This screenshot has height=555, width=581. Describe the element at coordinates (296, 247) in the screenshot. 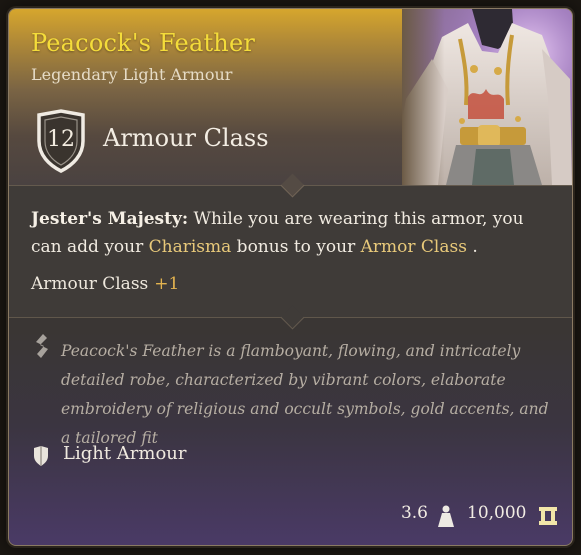

I see `passive-text-2: bonus to your` at that location.